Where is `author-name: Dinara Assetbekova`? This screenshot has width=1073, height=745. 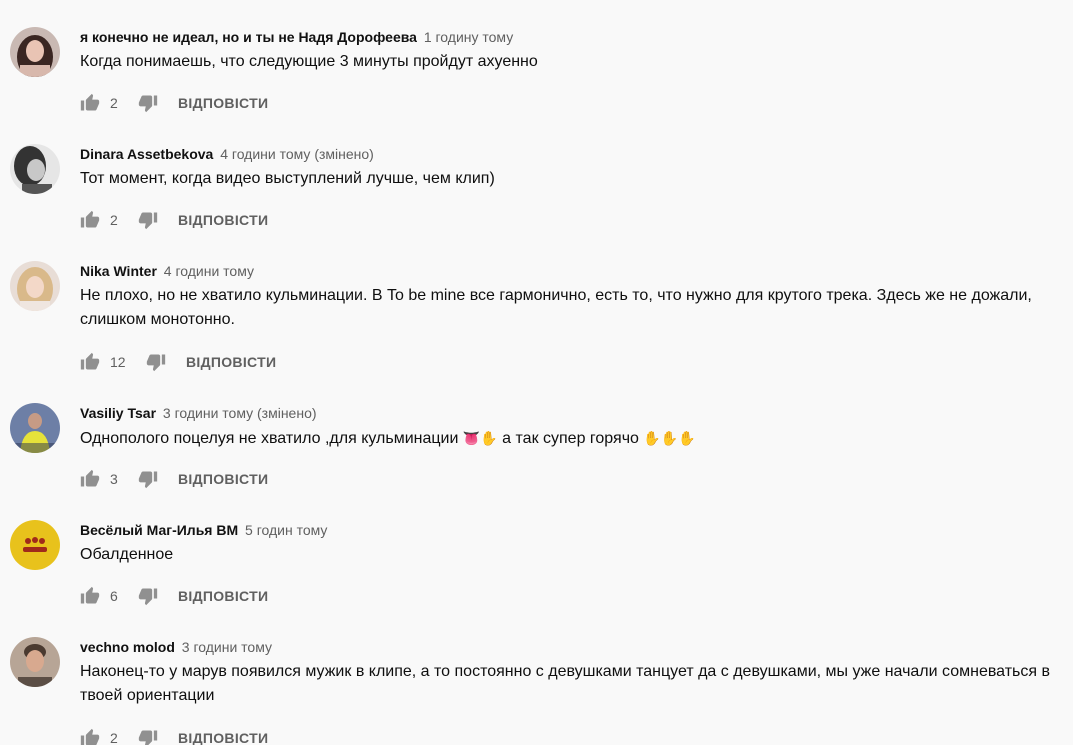 author-name: Dinara Assetbekova is located at coordinates (146, 154).